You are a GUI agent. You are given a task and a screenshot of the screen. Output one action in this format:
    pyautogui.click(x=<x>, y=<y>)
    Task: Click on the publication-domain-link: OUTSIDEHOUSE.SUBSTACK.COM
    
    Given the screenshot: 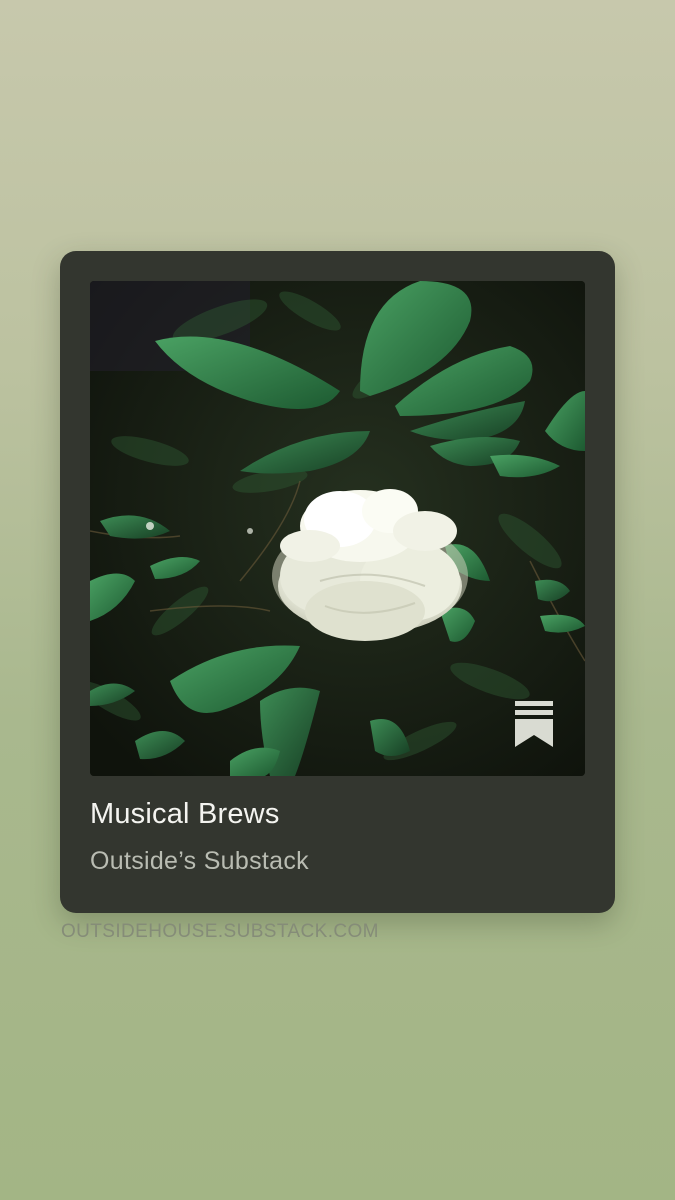 What is the action you would take?
    pyautogui.click(x=220, y=932)
    